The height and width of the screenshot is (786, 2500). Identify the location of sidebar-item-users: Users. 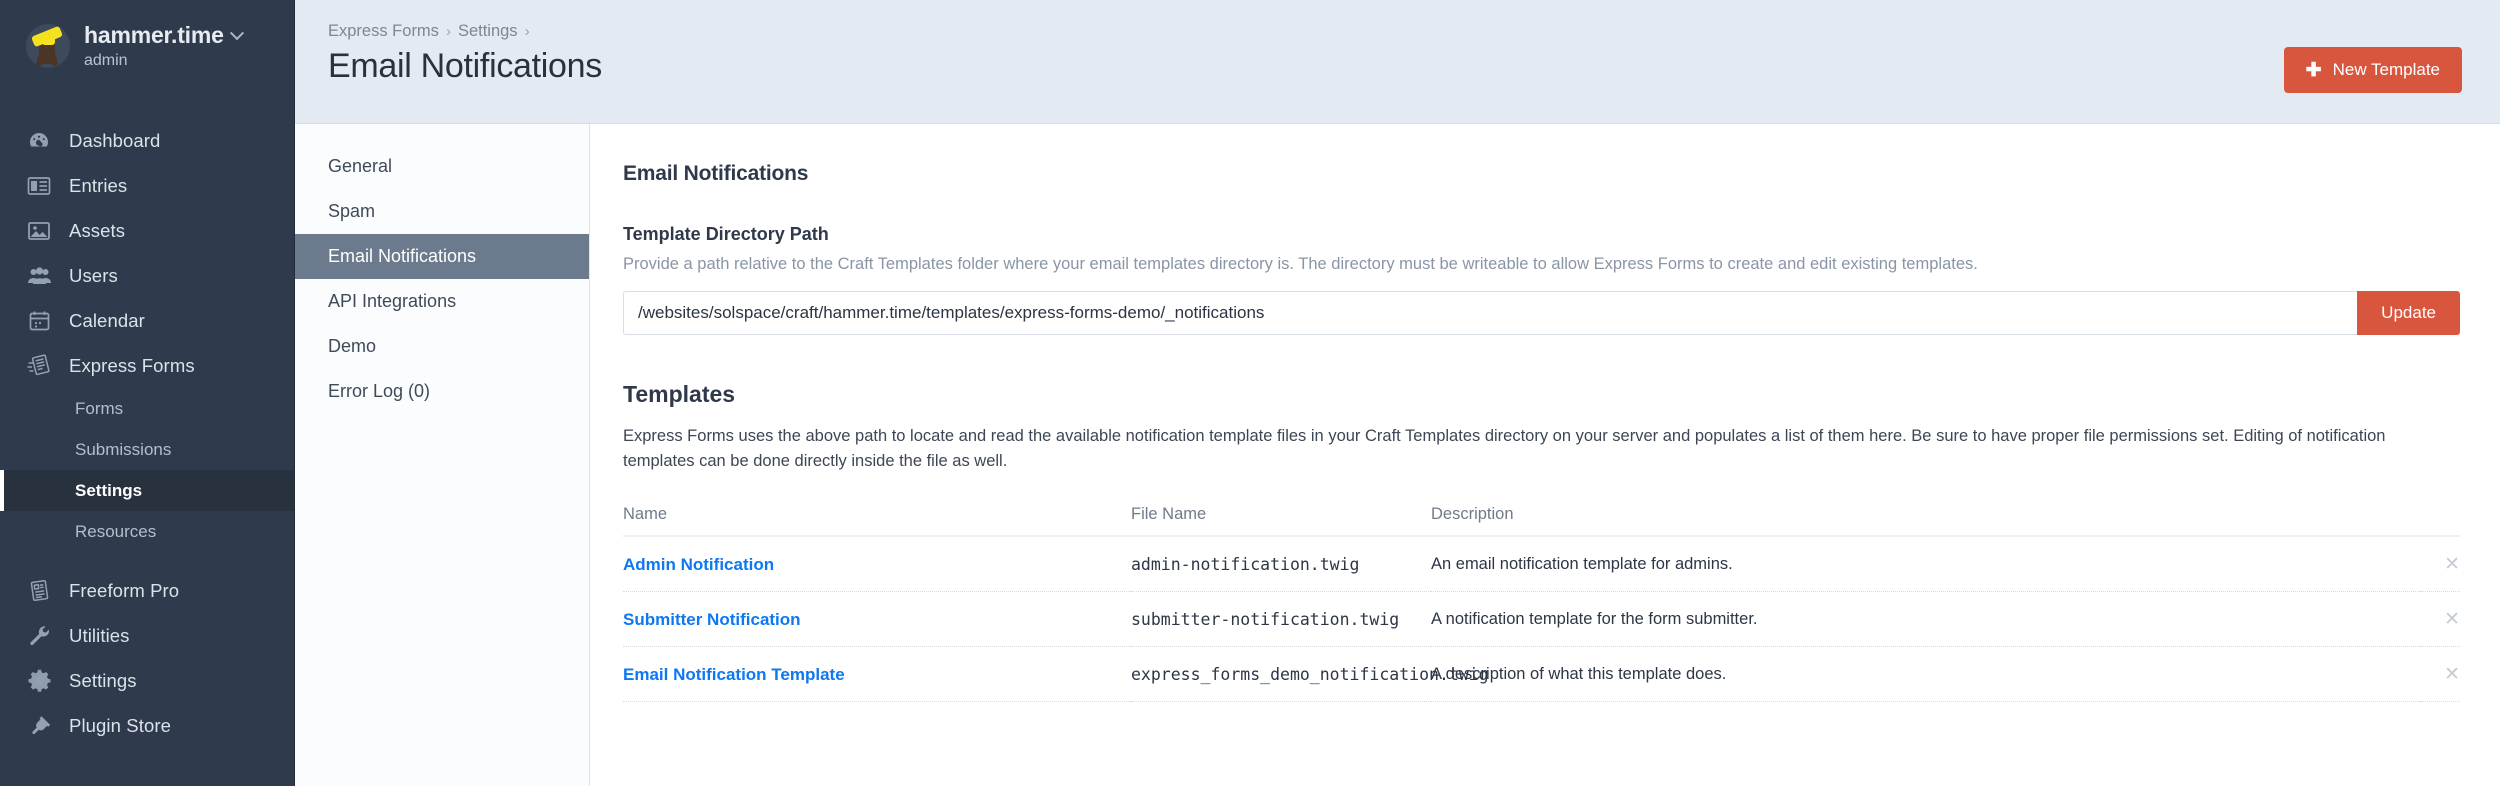
(147, 275).